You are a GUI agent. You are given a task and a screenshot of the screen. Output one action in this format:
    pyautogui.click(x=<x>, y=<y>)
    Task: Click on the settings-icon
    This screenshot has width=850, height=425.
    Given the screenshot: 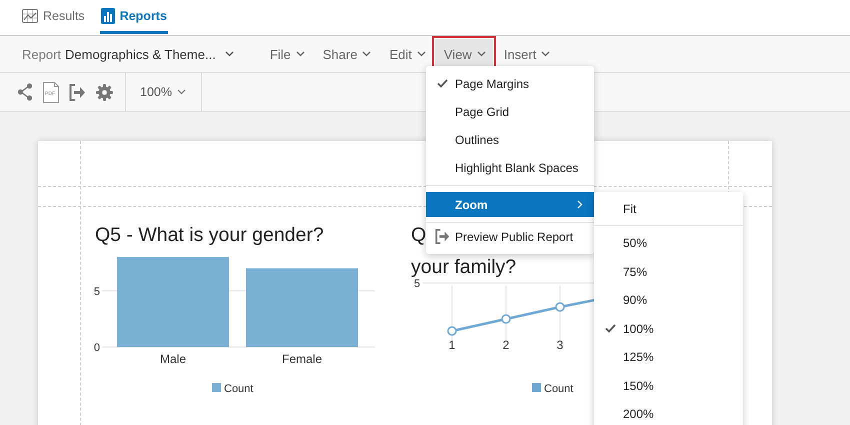 What is the action you would take?
    pyautogui.click(x=104, y=92)
    